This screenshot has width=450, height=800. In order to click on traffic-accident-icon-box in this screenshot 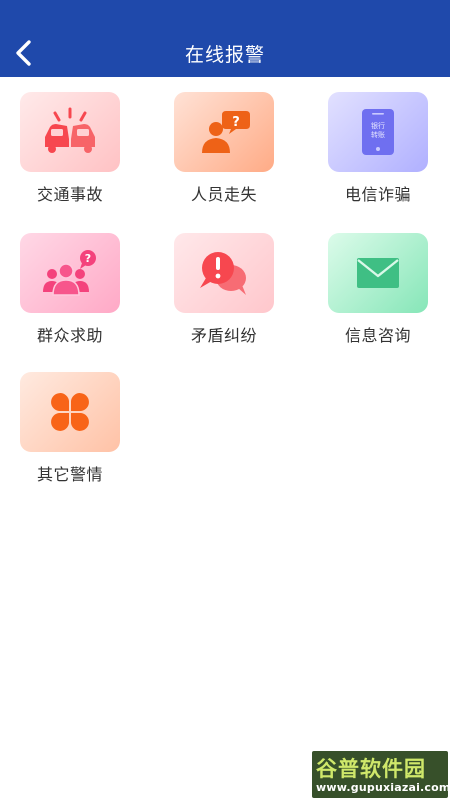, I will do `click(70, 132)`.